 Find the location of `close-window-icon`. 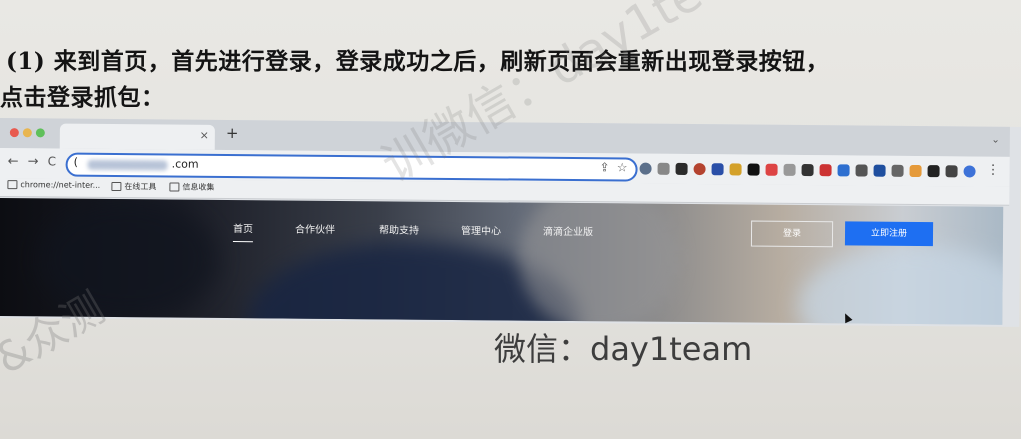

close-window-icon is located at coordinates (14, 133).